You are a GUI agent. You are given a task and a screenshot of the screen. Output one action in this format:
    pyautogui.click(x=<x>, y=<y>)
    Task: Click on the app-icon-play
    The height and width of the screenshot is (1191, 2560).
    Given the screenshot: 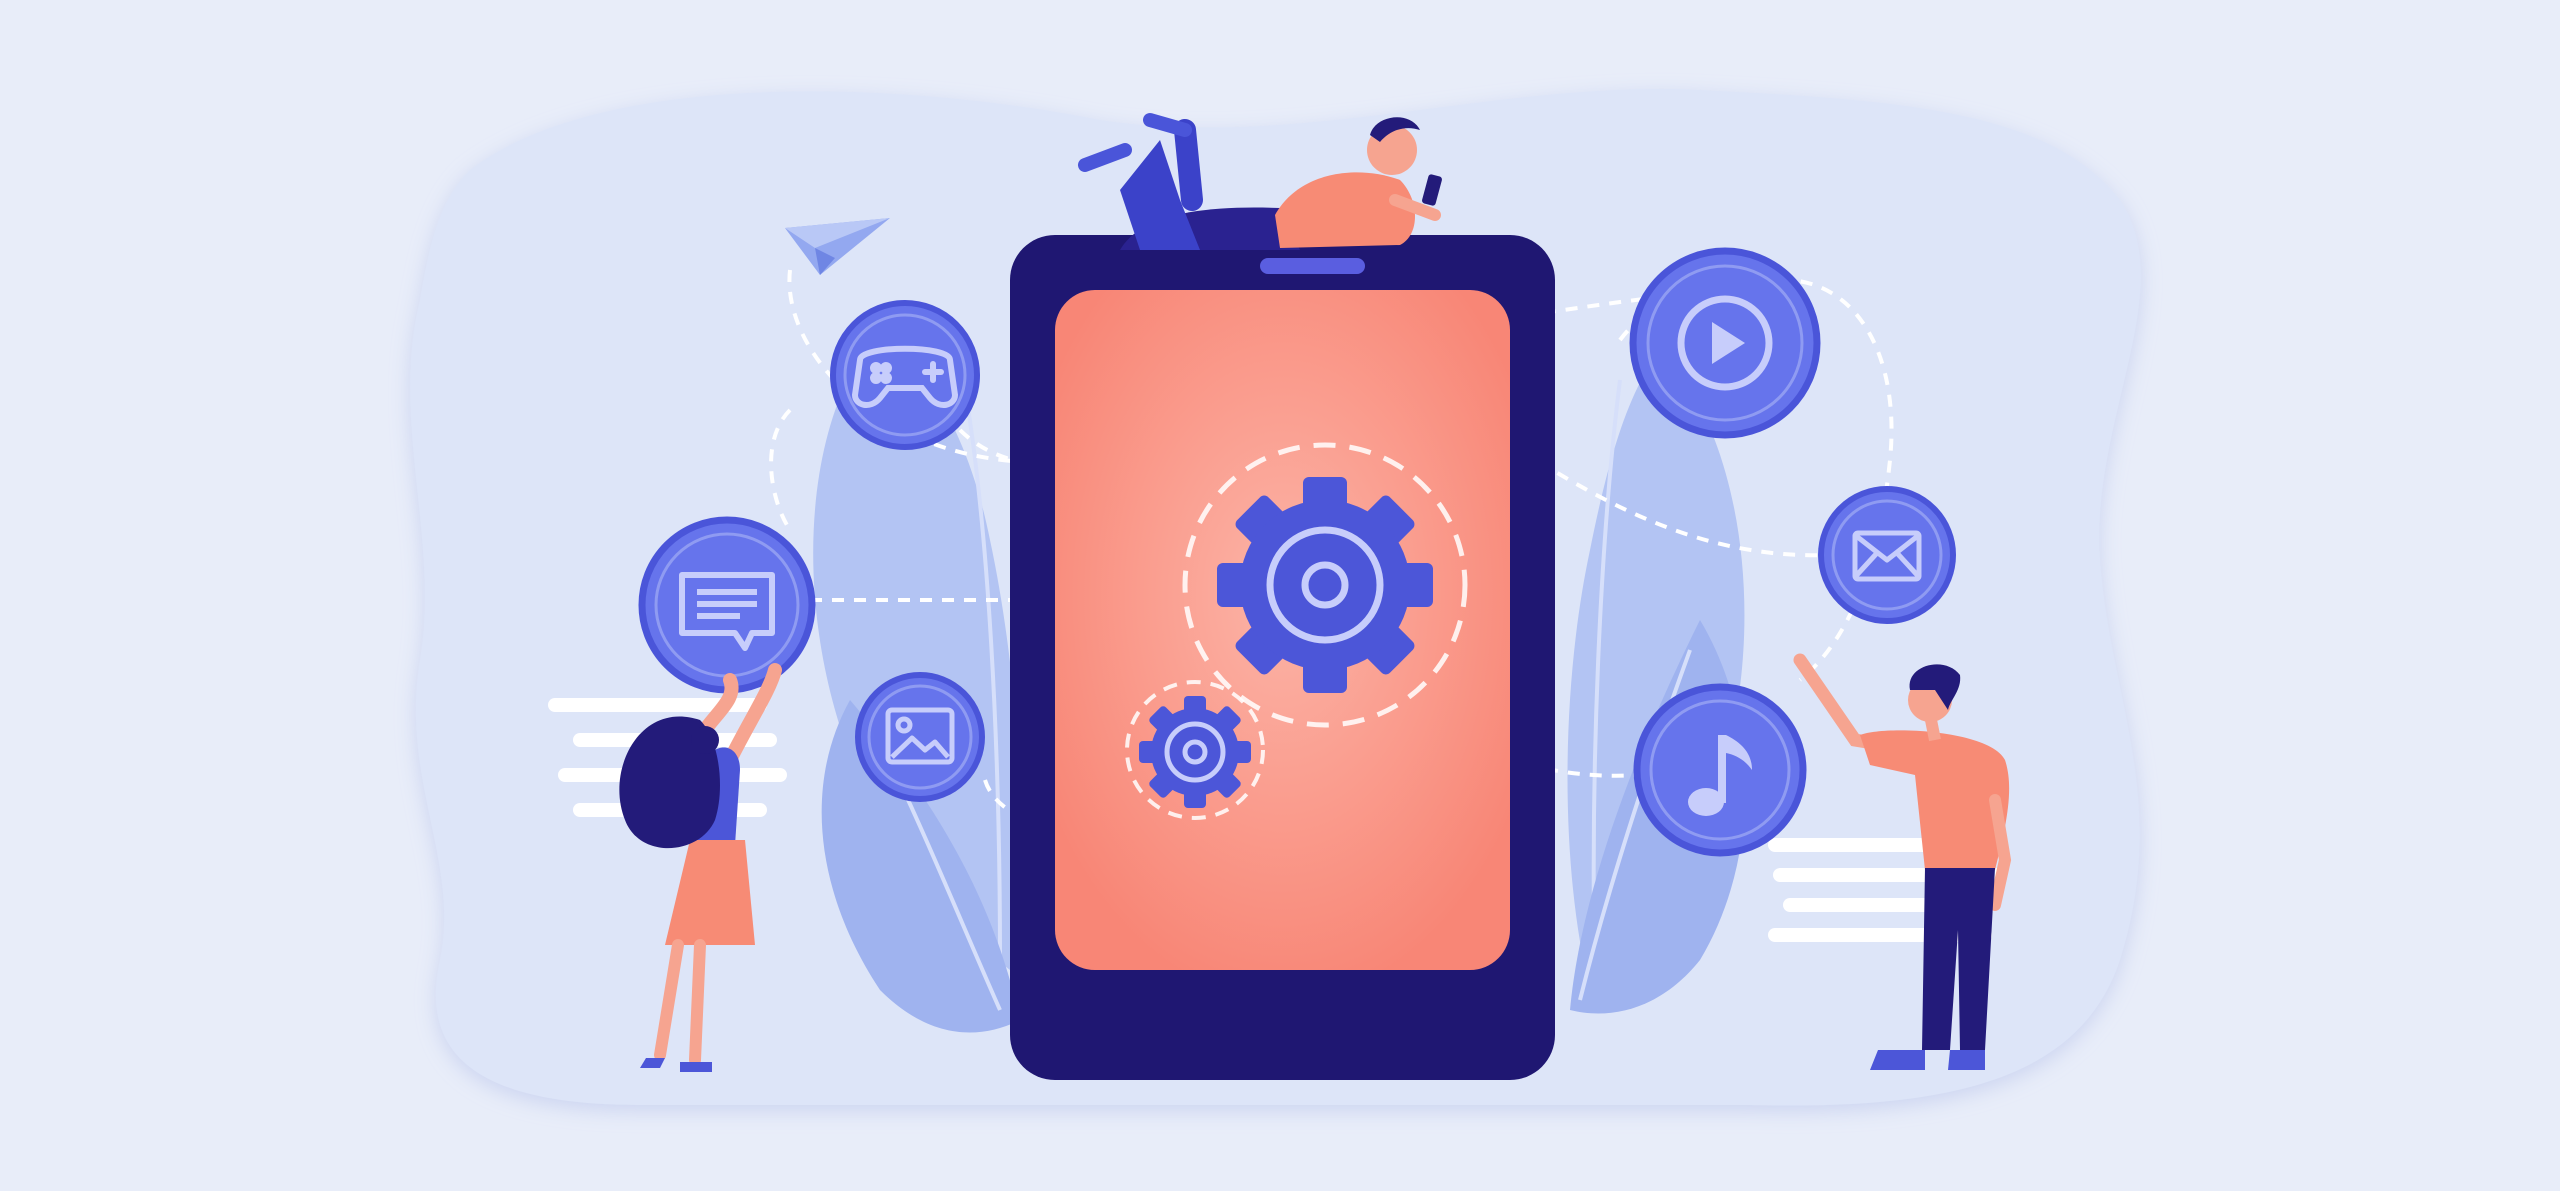 What is the action you would take?
    pyautogui.click(x=1725, y=343)
    